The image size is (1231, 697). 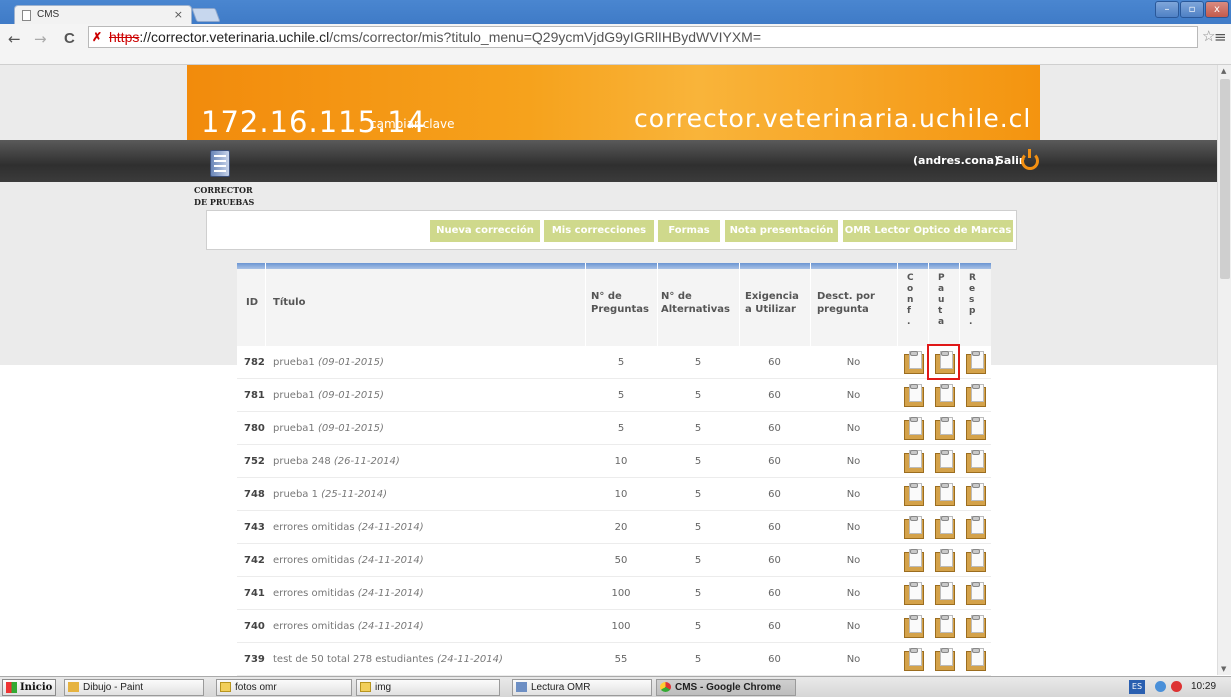 What do you see at coordinates (225, 687) in the screenshot?
I see `folder-icon` at bounding box center [225, 687].